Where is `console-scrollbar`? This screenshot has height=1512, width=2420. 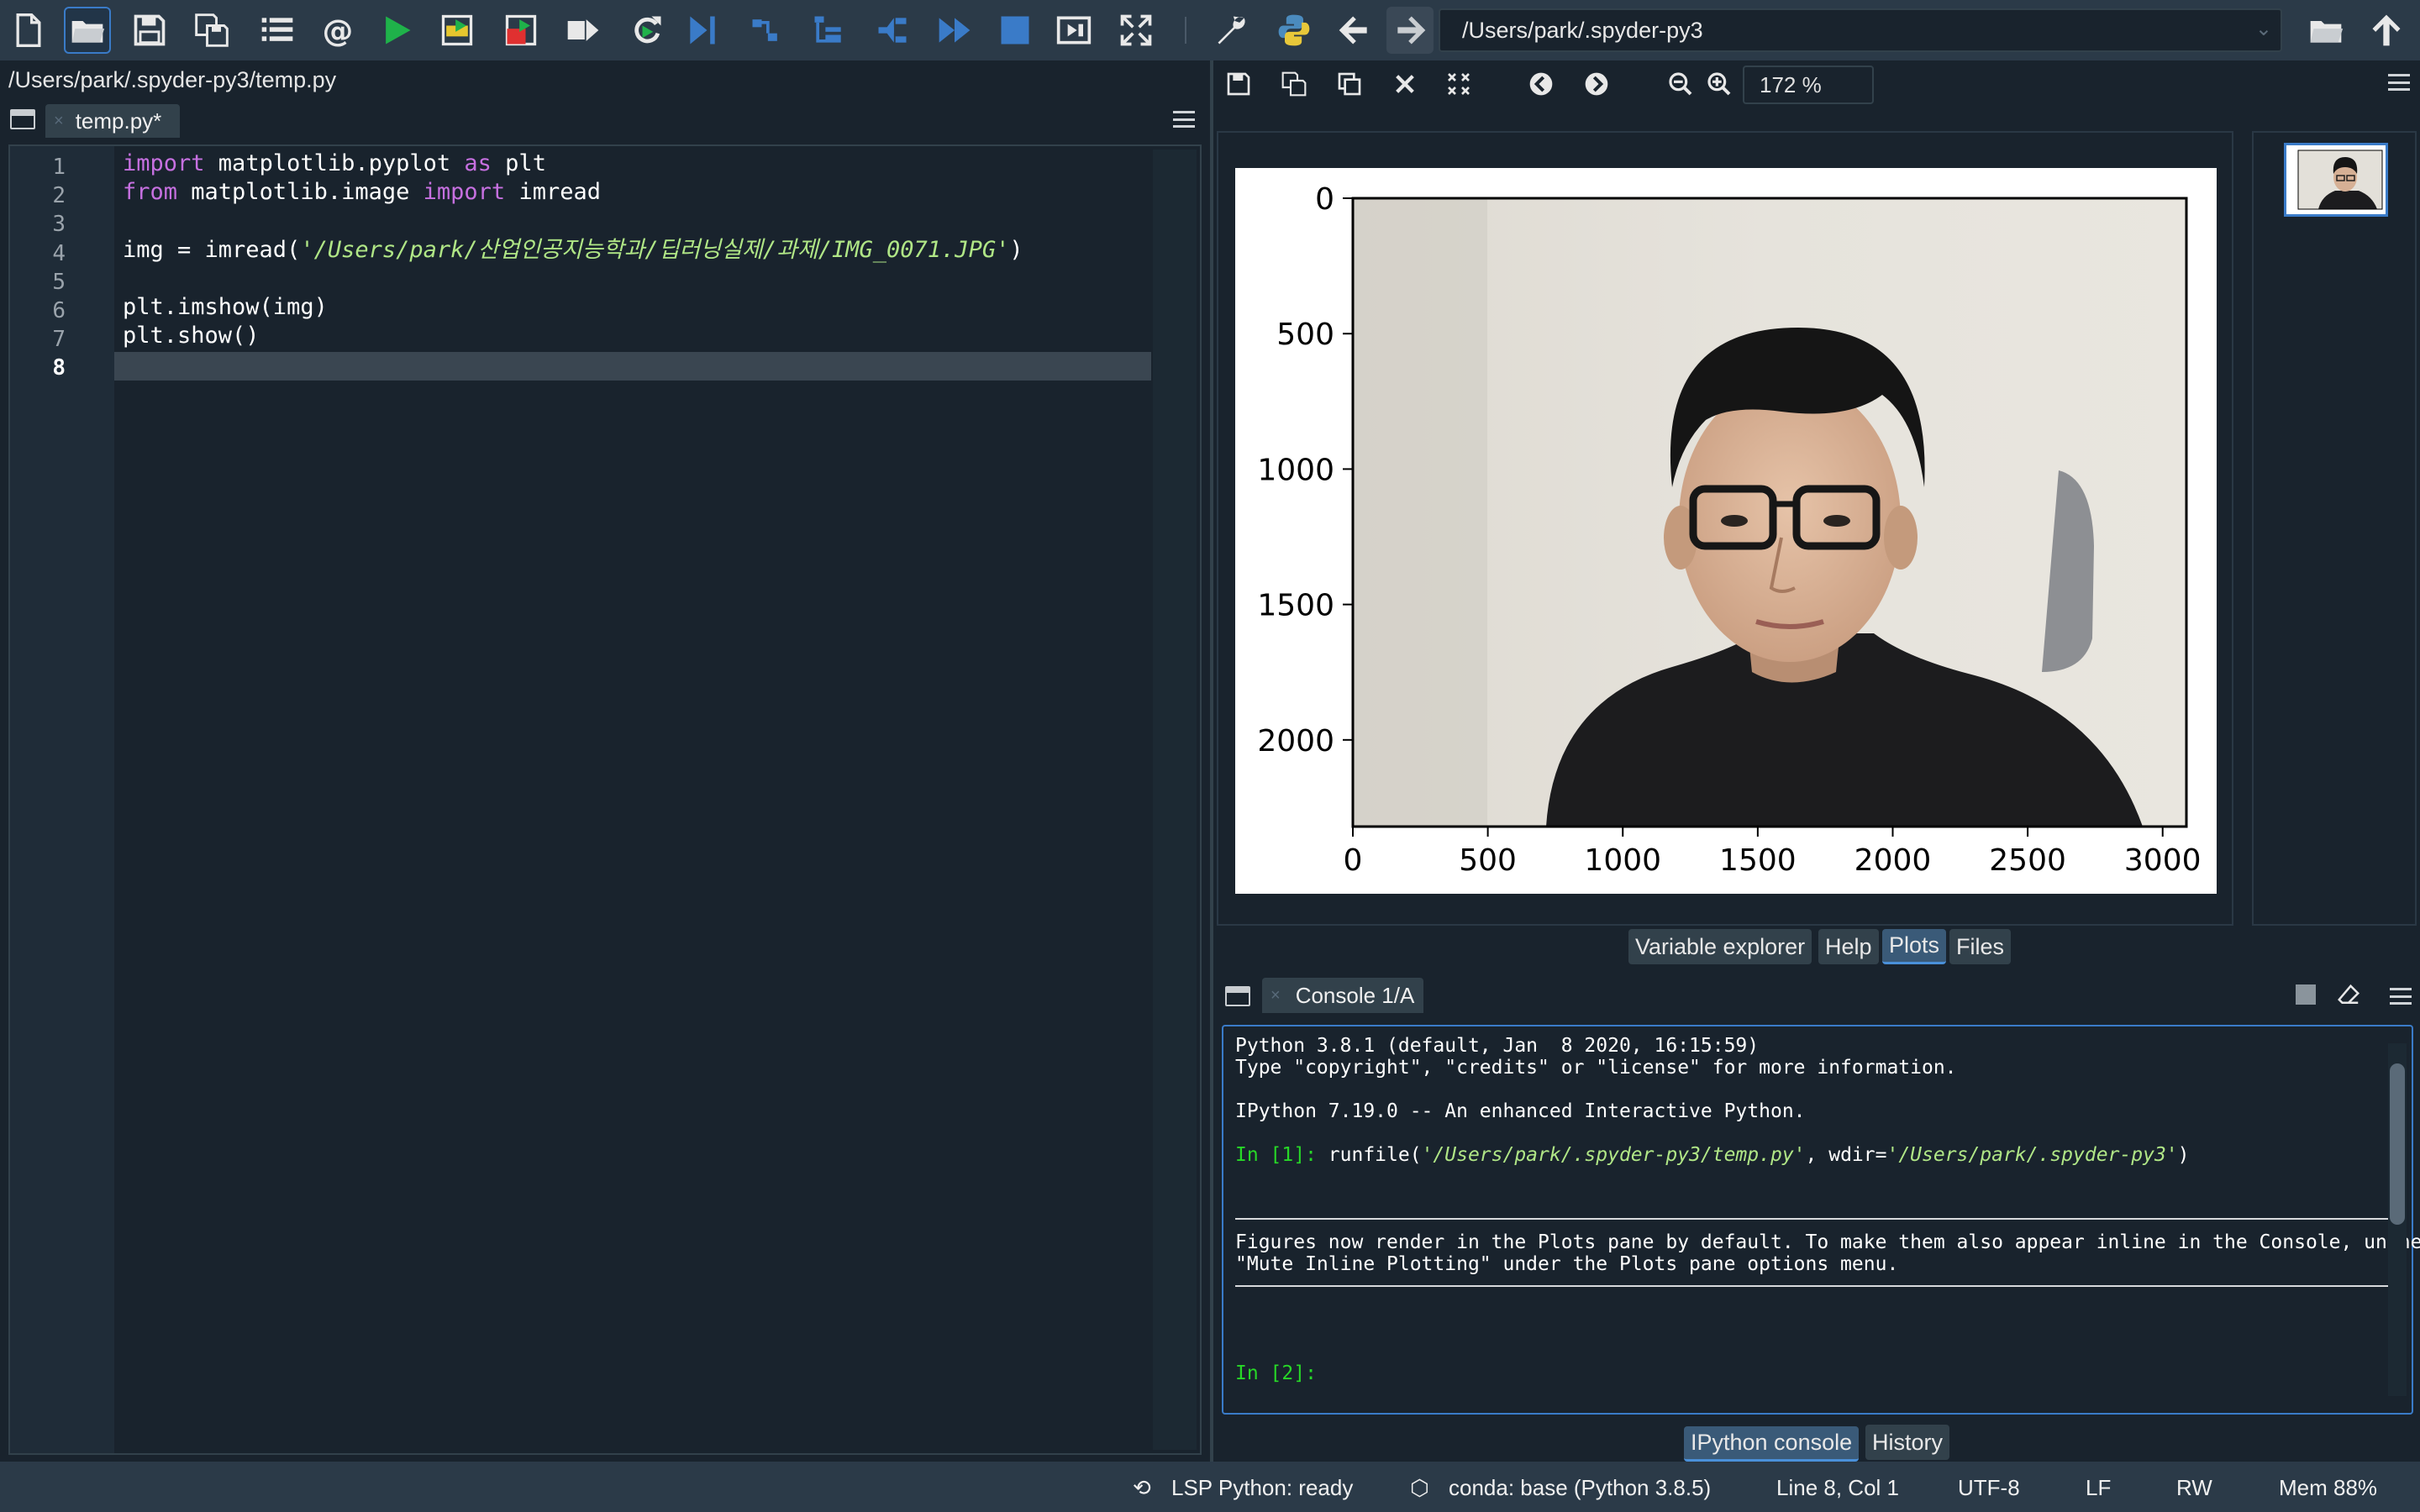
console-scrollbar is located at coordinates (2397, 1219).